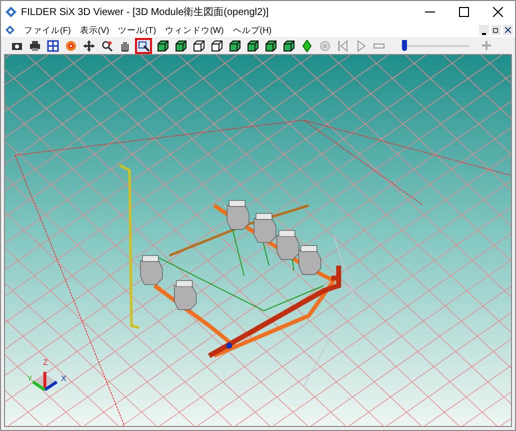  Describe the element at coordinates (486, 45) in the screenshot. I see `plus-icon` at that location.